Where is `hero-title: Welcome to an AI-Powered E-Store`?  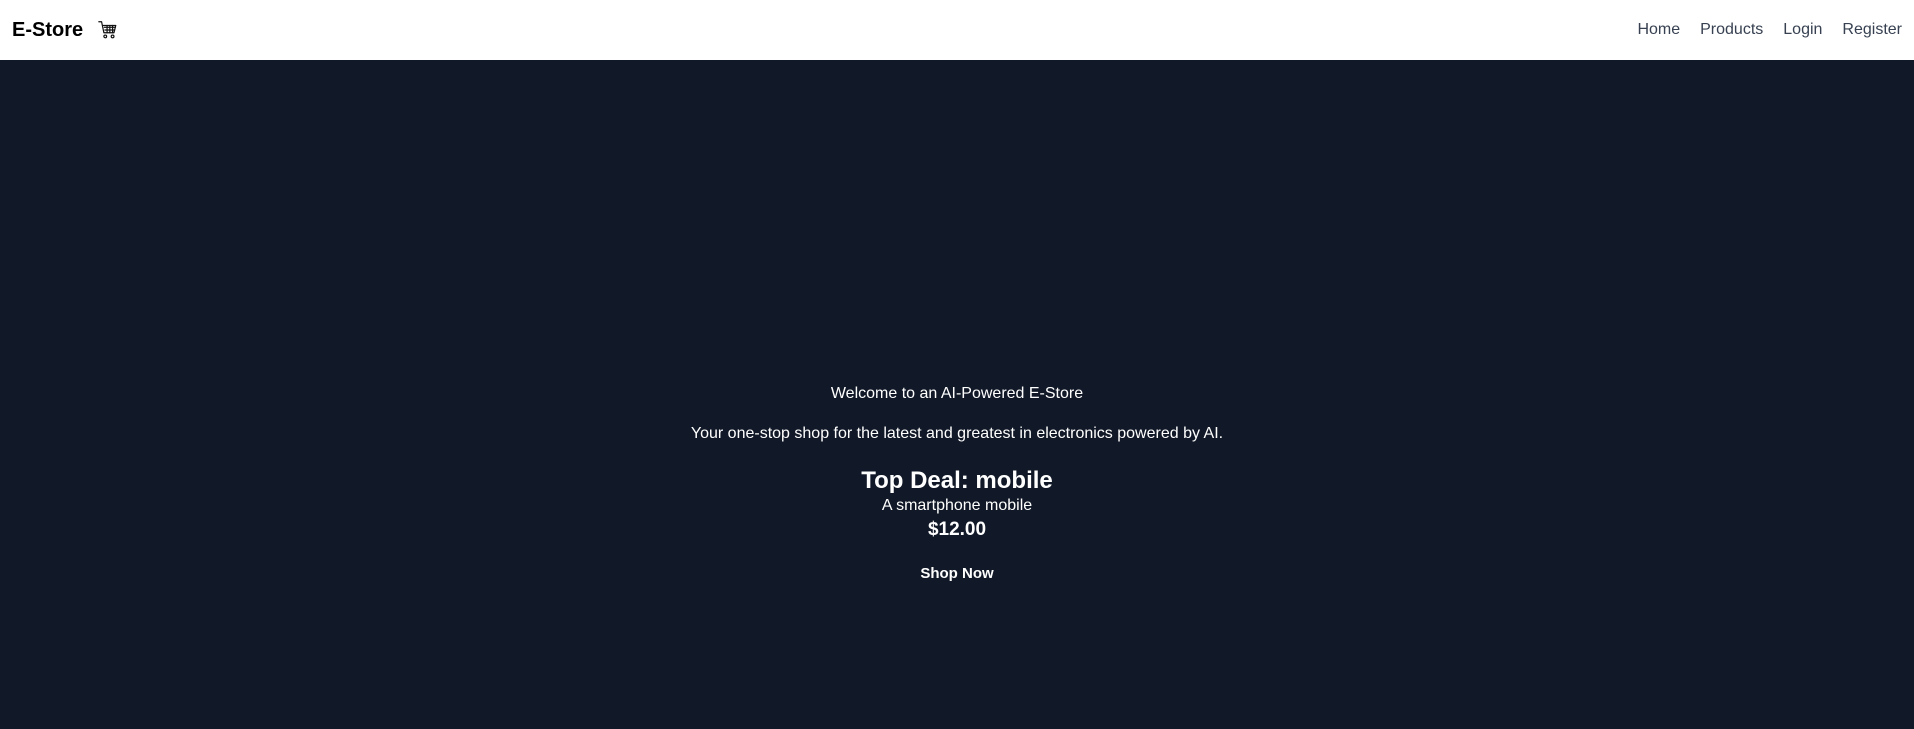
hero-title: Welcome to an AI-Powered E-Store is located at coordinates (957, 393).